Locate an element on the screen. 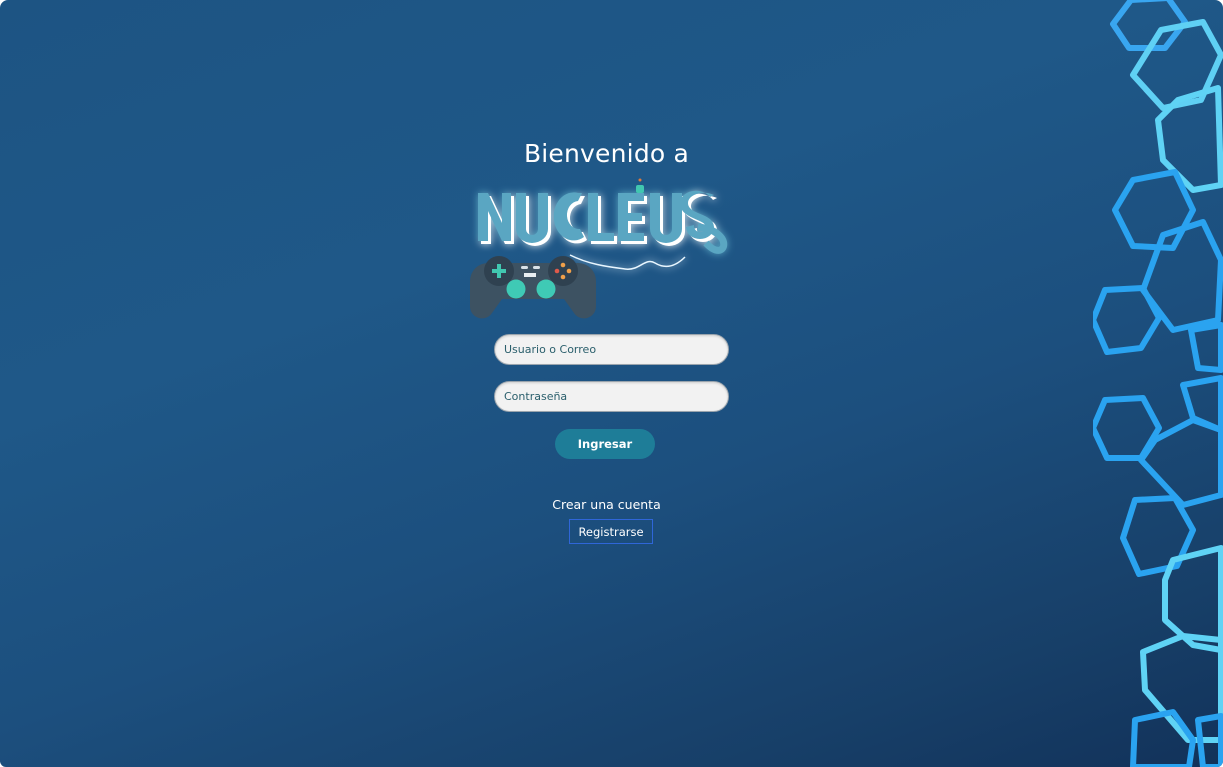 Image resolution: width=1223 pixels, height=767 pixels. password-field is located at coordinates (611, 396).